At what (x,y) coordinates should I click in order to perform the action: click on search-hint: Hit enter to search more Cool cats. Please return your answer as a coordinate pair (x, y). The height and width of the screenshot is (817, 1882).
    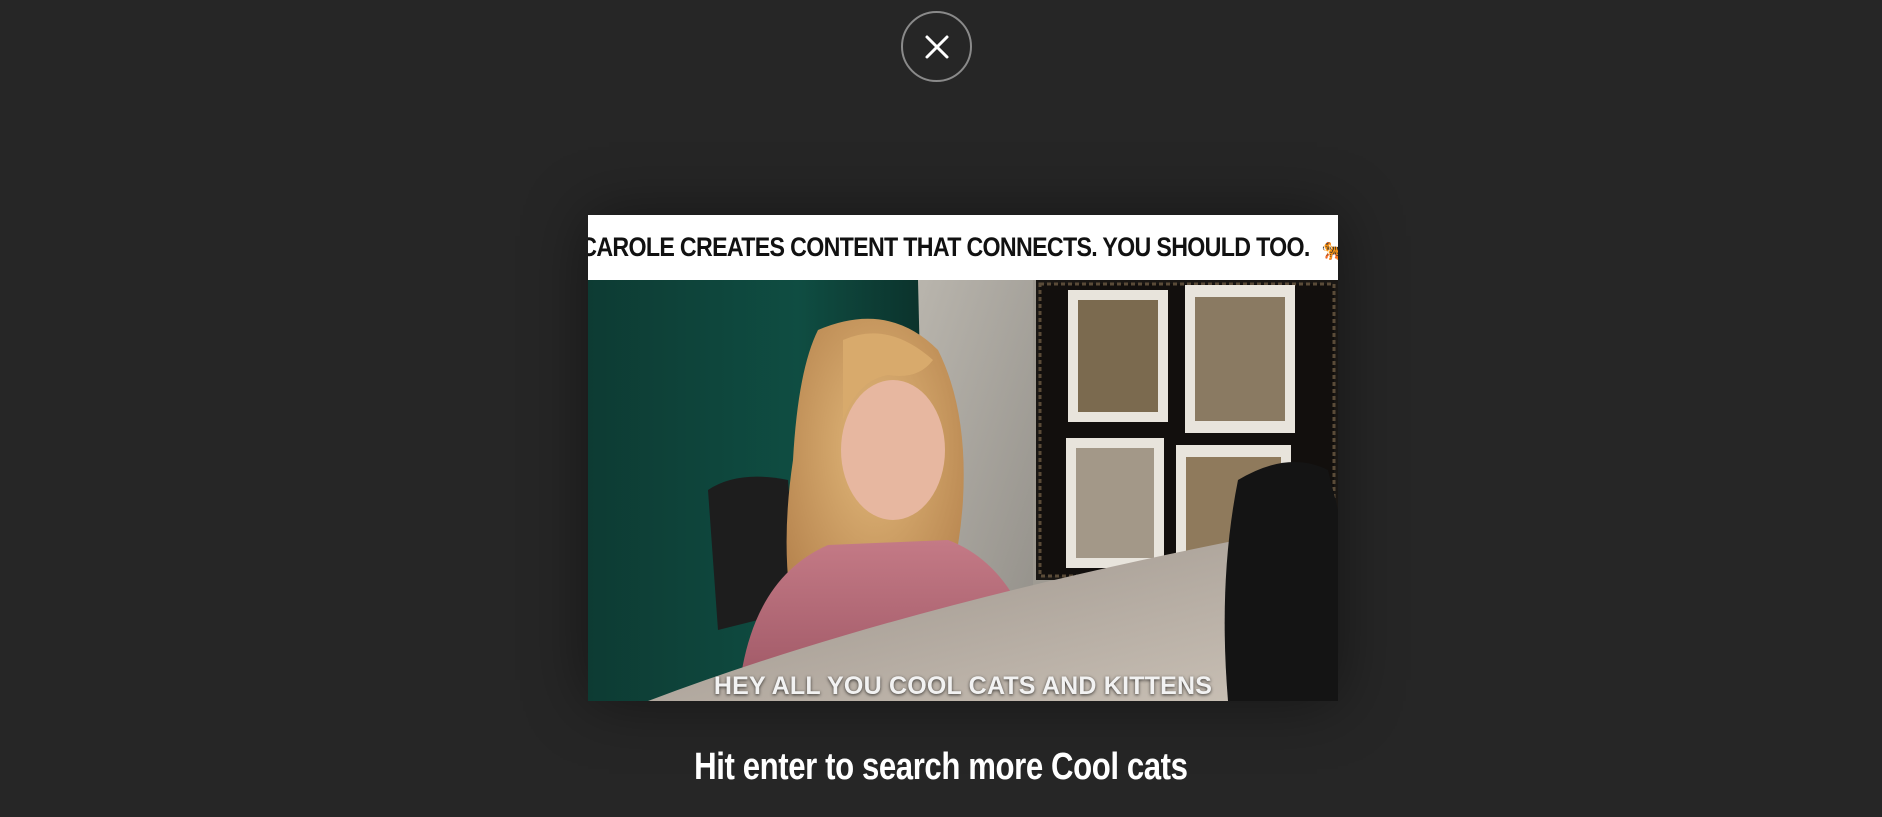
    Looking at the image, I should click on (941, 767).